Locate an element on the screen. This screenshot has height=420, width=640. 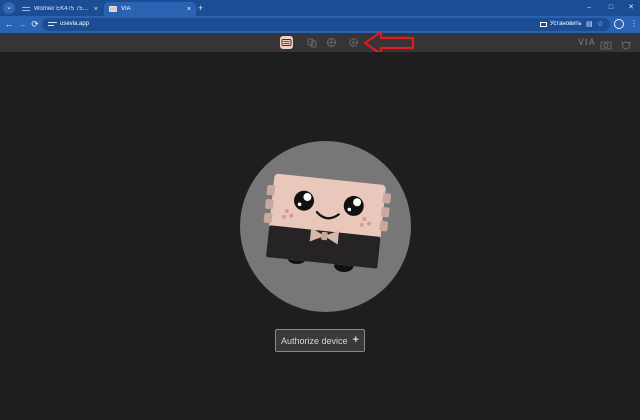
authorize-device-button: Authorize device + is located at coordinates (320, 340).